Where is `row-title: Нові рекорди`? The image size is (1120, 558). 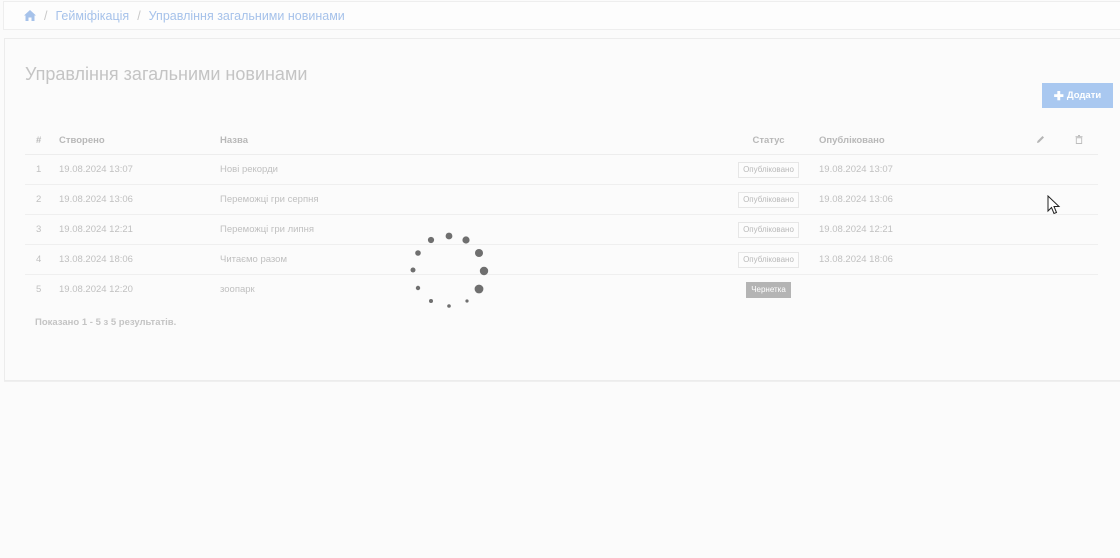 row-title: Нові рекорди is located at coordinates (472, 169).